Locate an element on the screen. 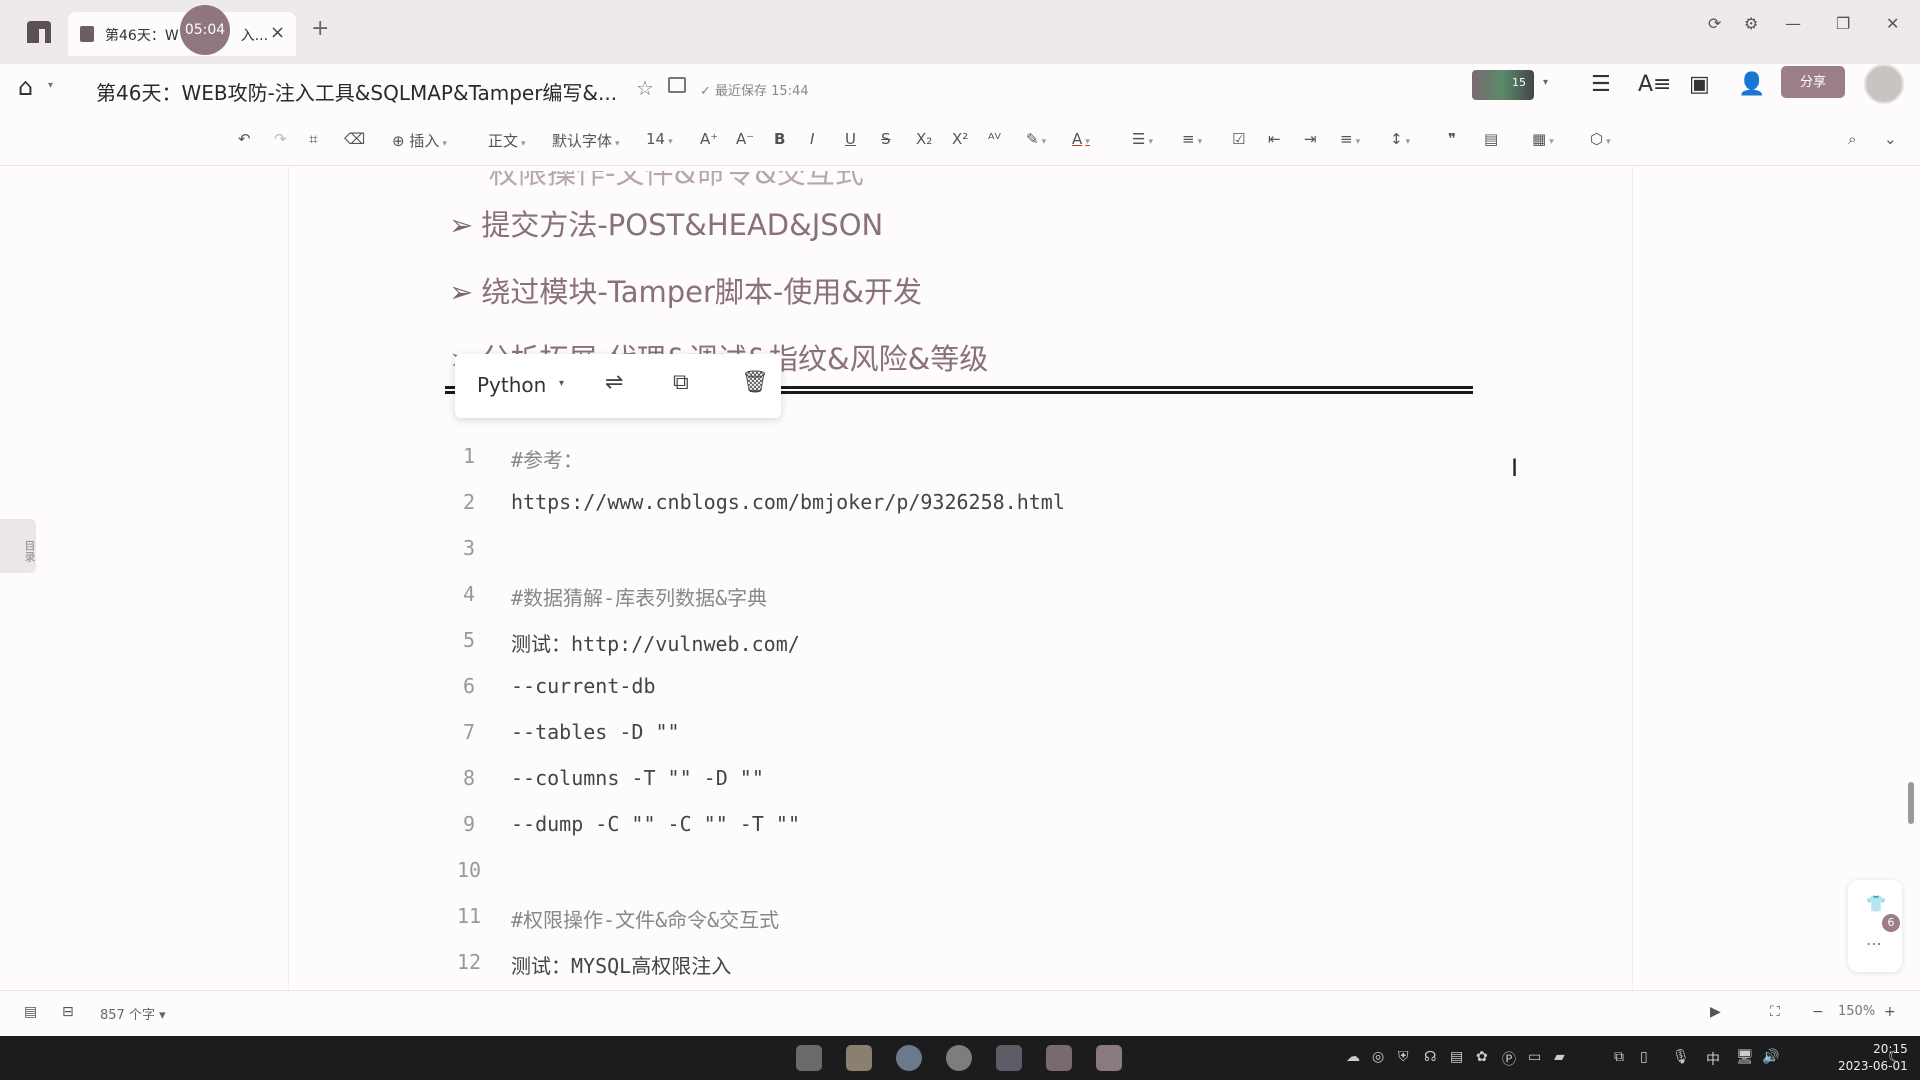 This screenshot has height=1080, width=1920. strikethrough-icon: S is located at coordinates (886, 139).